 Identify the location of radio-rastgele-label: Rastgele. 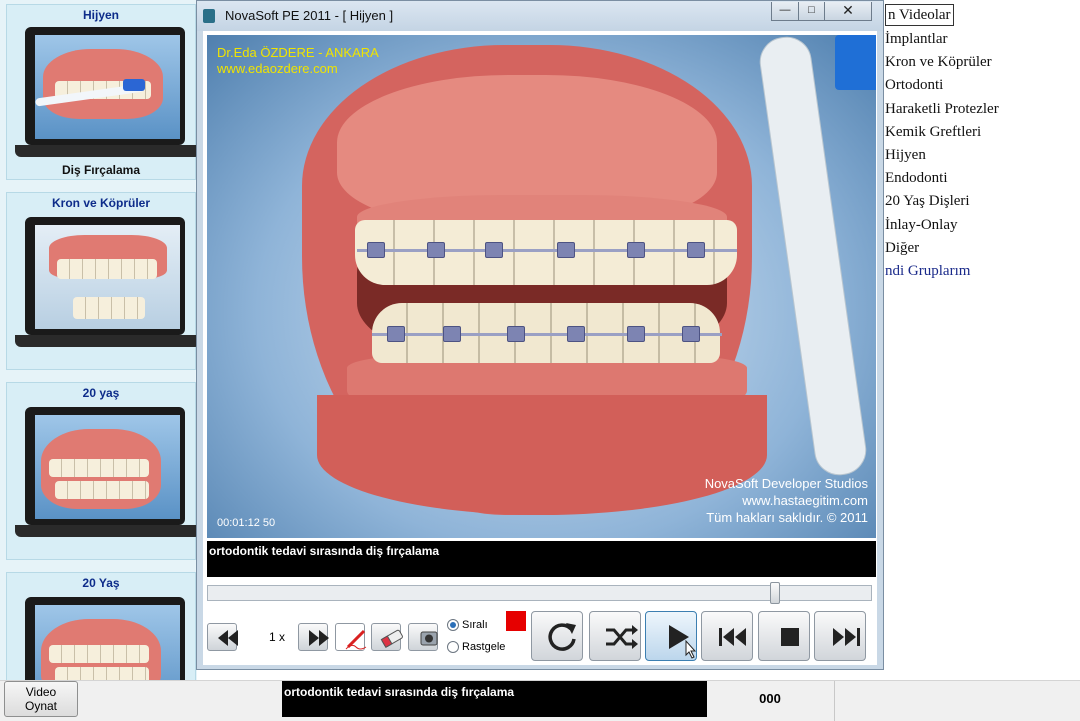
(484, 647).